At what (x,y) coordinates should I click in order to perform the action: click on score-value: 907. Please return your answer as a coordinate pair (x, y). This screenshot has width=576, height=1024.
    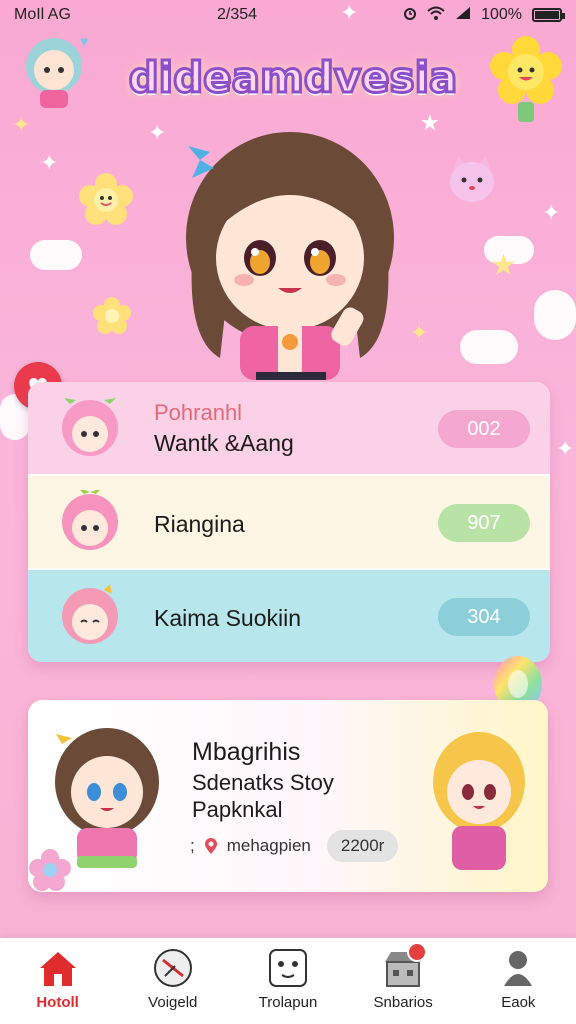
    Looking at the image, I should click on (484, 522).